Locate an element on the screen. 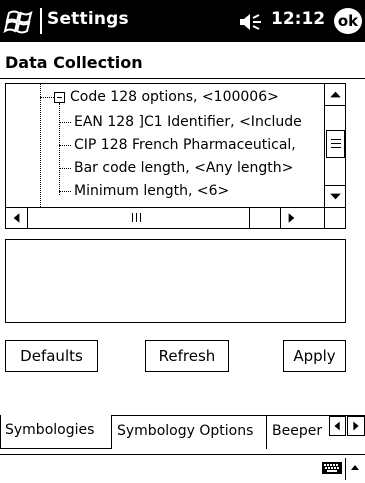 The width and height of the screenshot is (365, 483). scroll-left-icon is located at coordinates (17, 218).